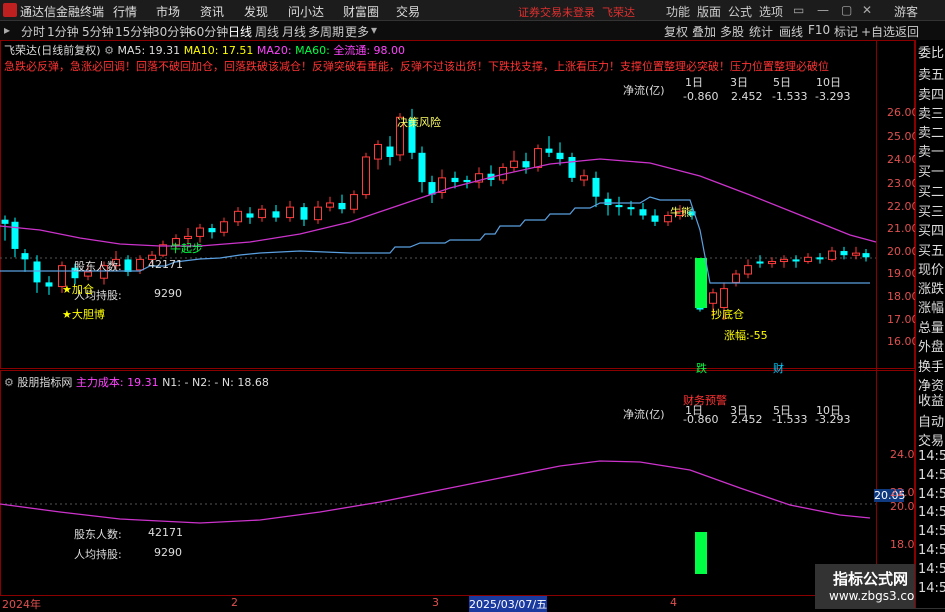 The width and height of the screenshot is (945, 612). What do you see at coordinates (778, 368) in the screenshot?
I see `finance-marker: 财` at bounding box center [778, 368].